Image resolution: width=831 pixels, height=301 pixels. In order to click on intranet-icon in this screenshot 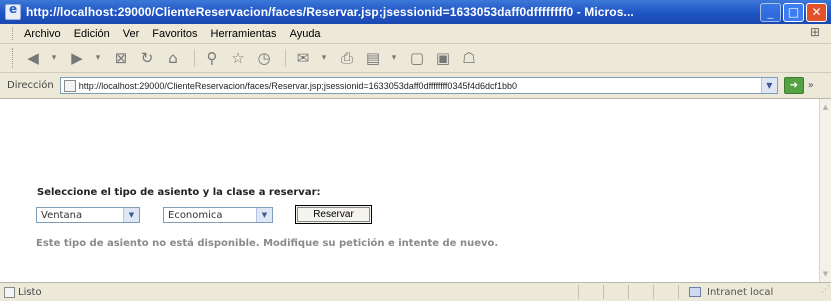, I will do `click(695, 292)`.